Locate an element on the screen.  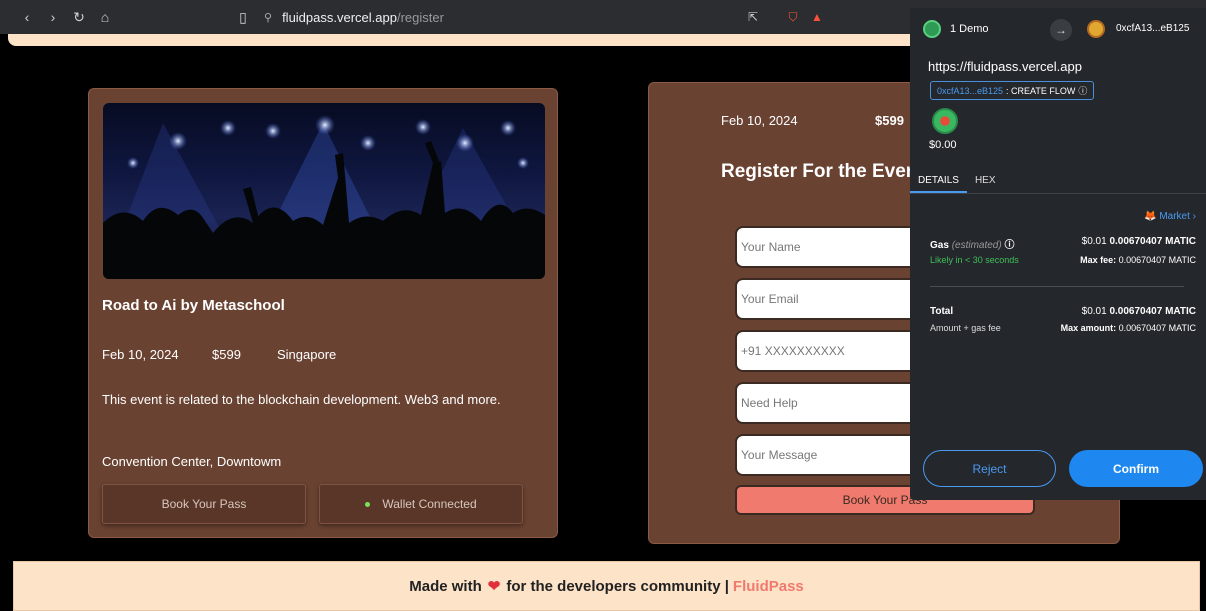
gas-value-matic: 0.00670407 MATIC is located at coordinates (1152, 241).